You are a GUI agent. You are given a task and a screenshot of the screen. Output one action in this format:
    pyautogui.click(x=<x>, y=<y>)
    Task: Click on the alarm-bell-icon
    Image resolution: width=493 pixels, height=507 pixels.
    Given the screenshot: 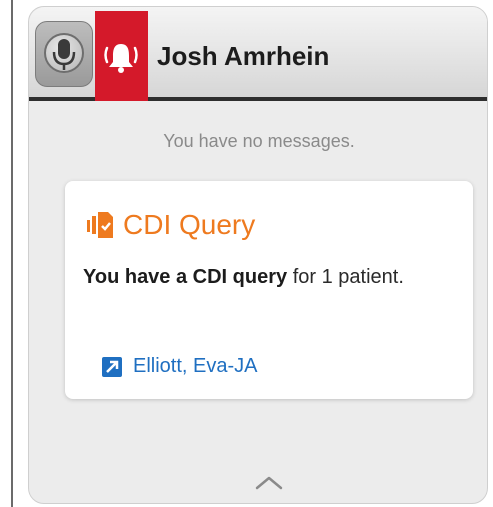 What is the action you would take?
    pyautogui.click(x=121, y=58)
    